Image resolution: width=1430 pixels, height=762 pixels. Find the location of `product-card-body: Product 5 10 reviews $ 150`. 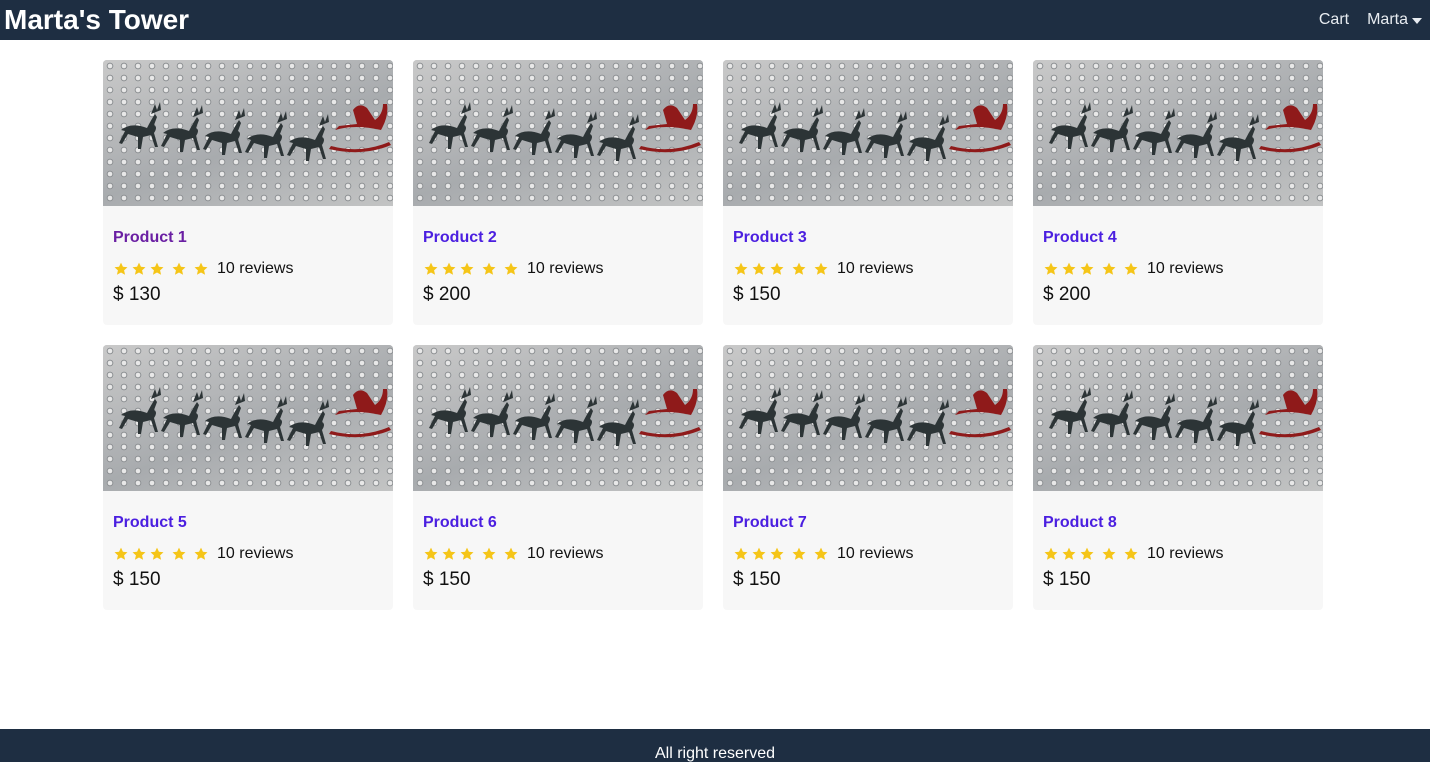

product-card-body: Product 5 10 reviews $ 150 is located at coordinates (248, 541).